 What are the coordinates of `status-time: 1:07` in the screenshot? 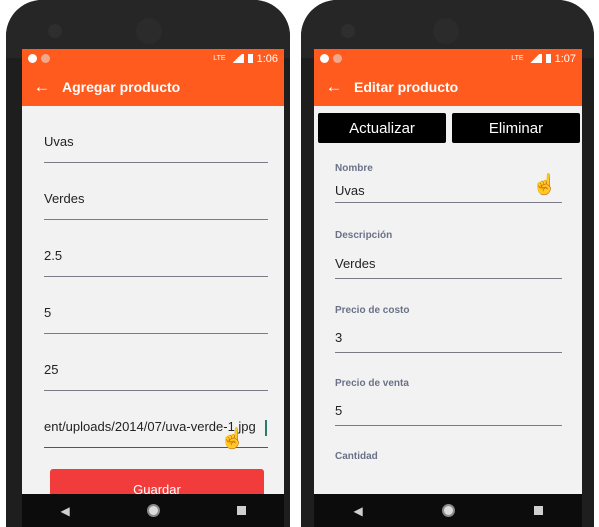 It's located at (565, 58).